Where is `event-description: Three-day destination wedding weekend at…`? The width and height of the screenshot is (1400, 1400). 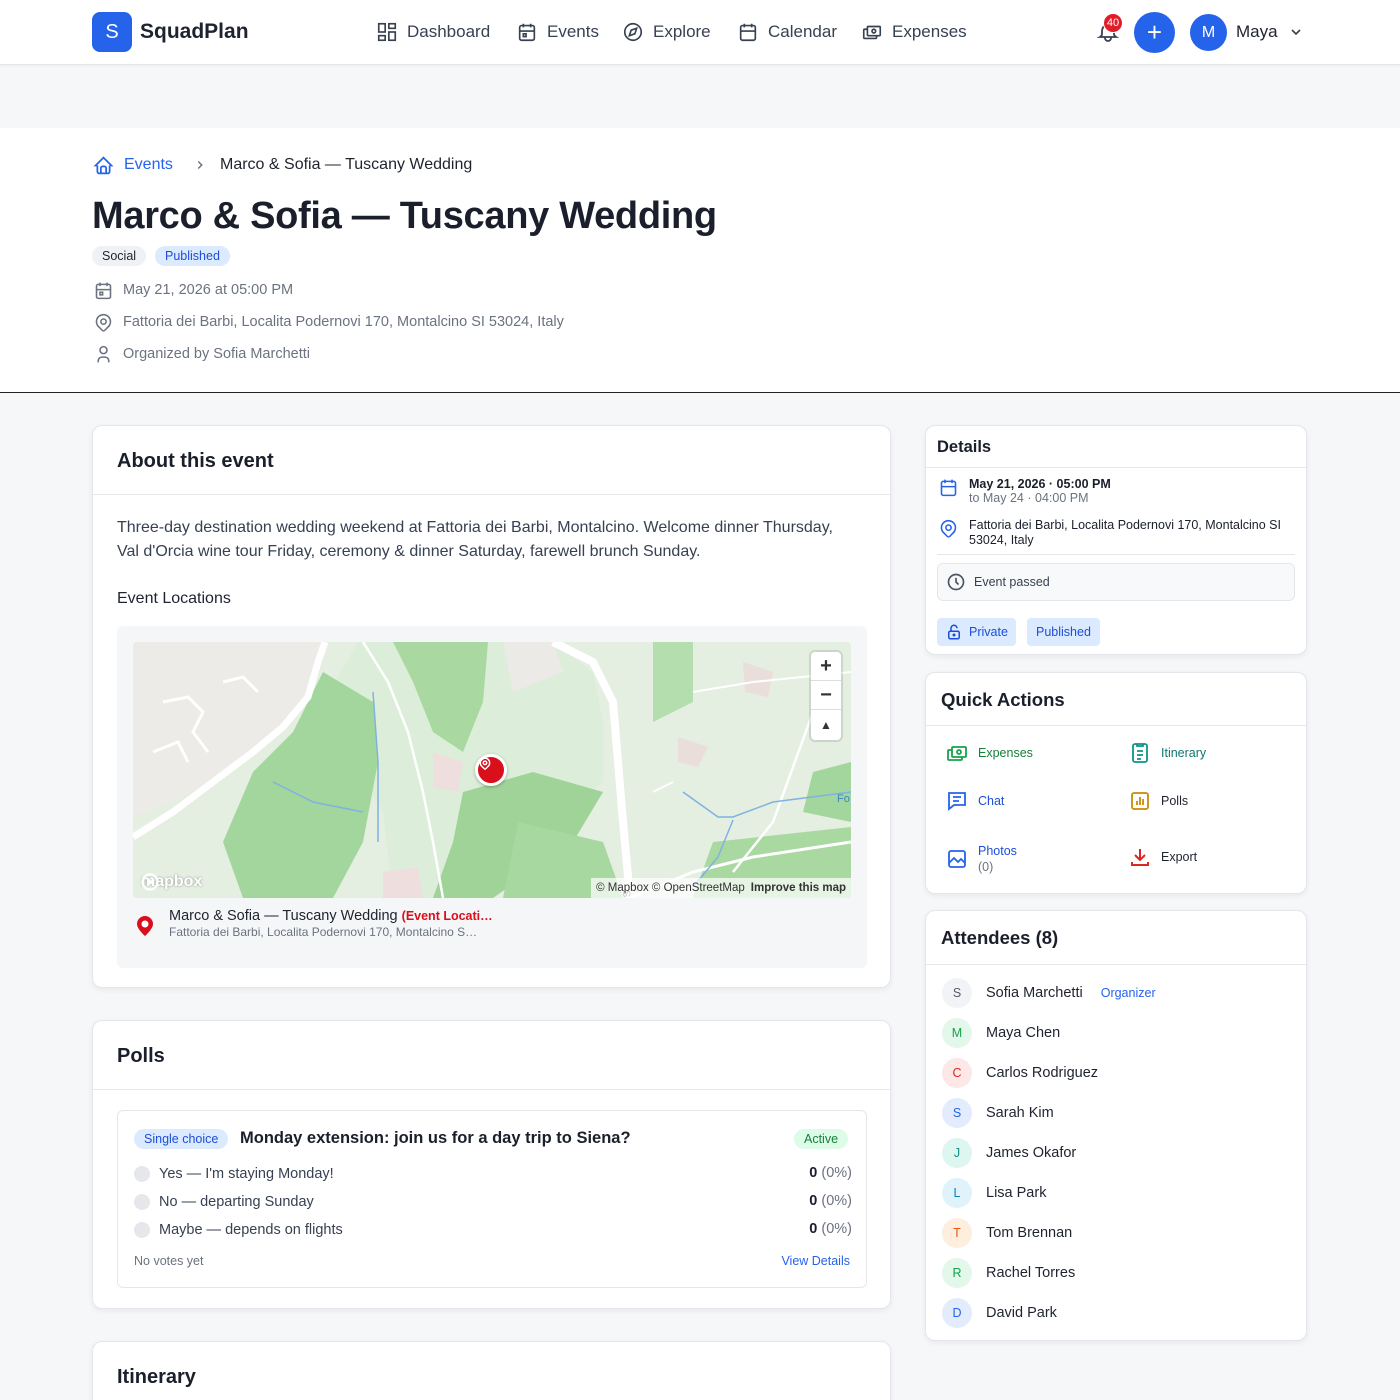 event-description: Three-day destination wedding weekend at… is located at coordinates (475, 539).